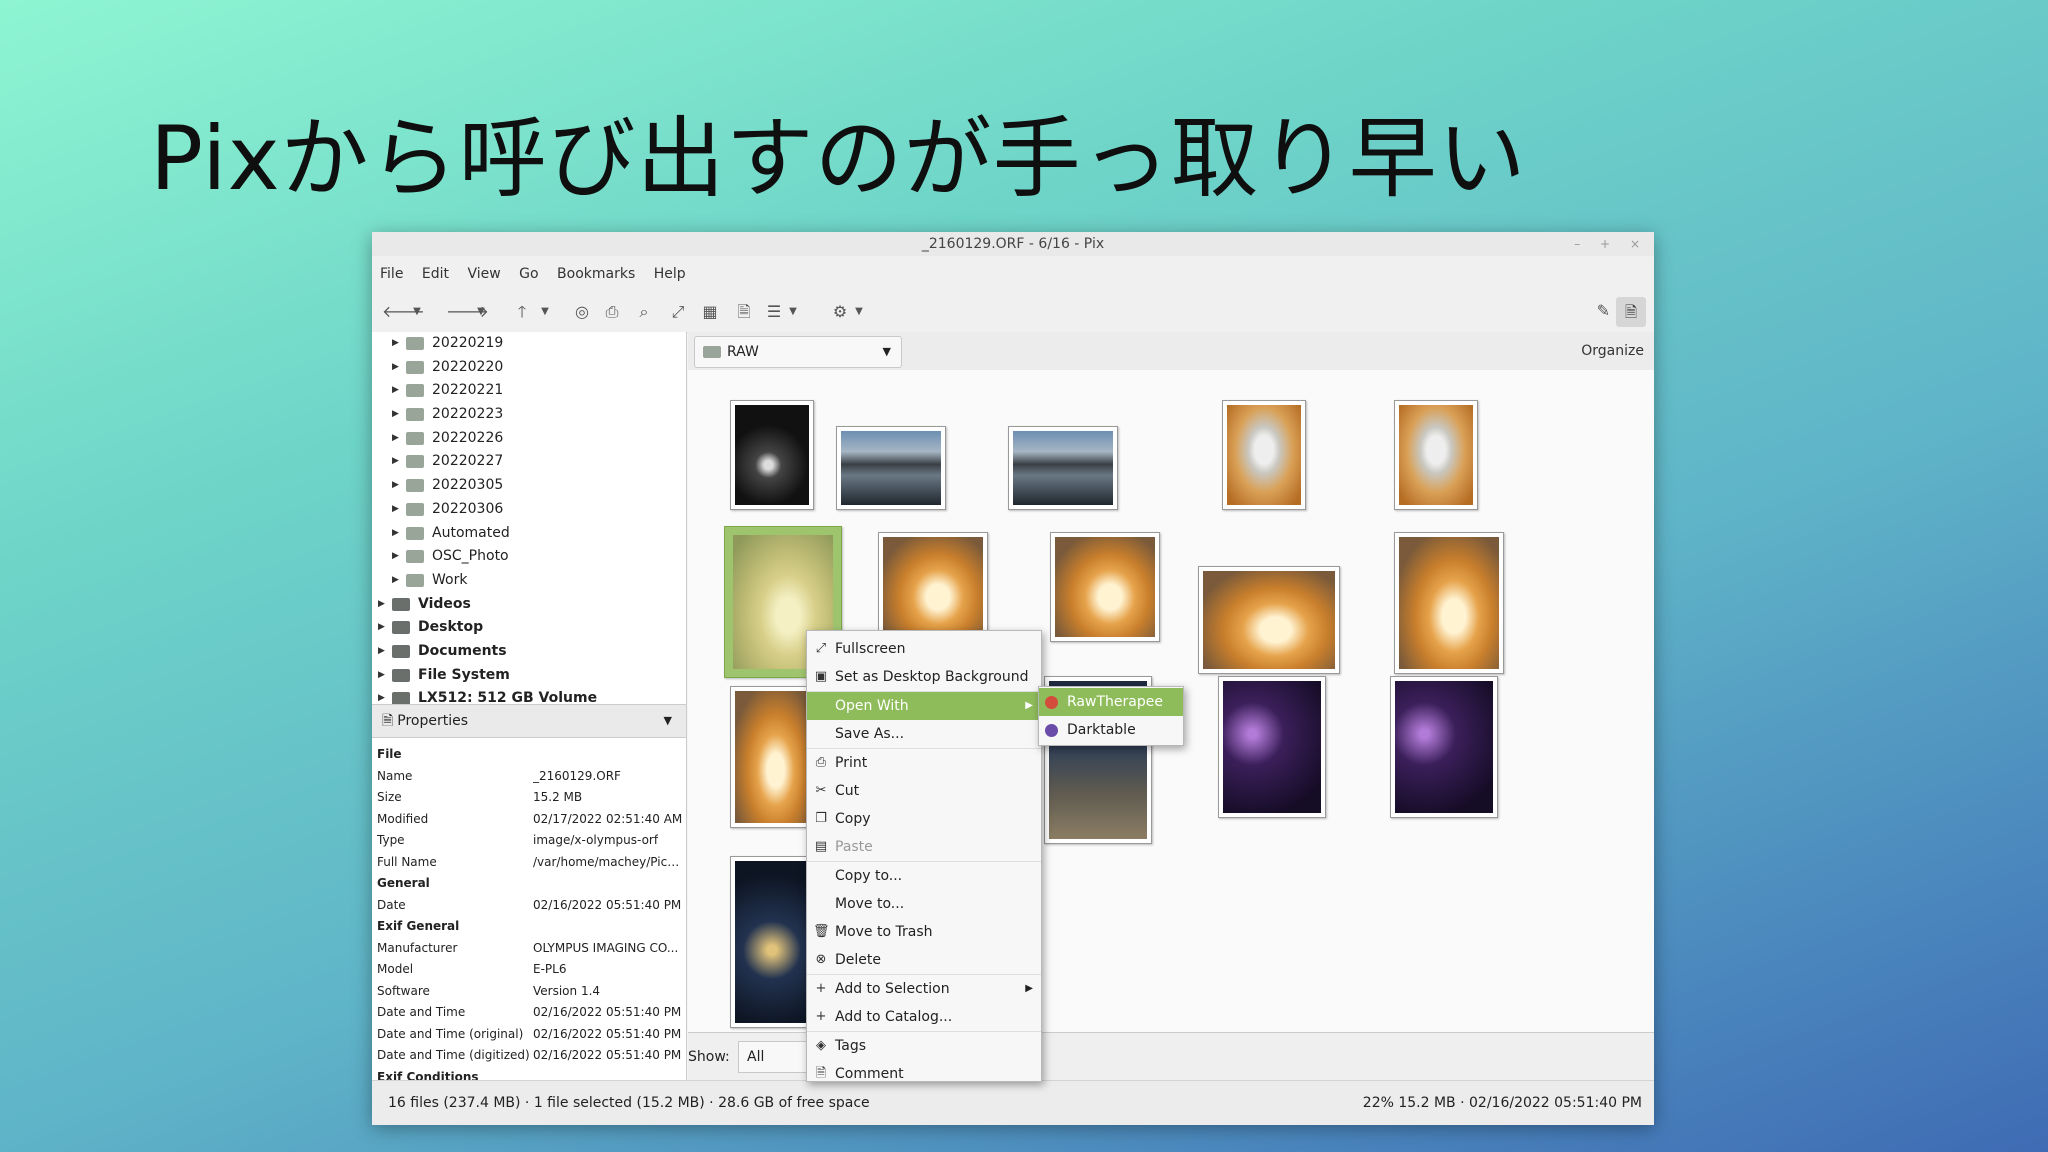 The width and height of the screenshot is (2048, 1152). I want to click on open-with-item: Darktable, so click(1111, 730).